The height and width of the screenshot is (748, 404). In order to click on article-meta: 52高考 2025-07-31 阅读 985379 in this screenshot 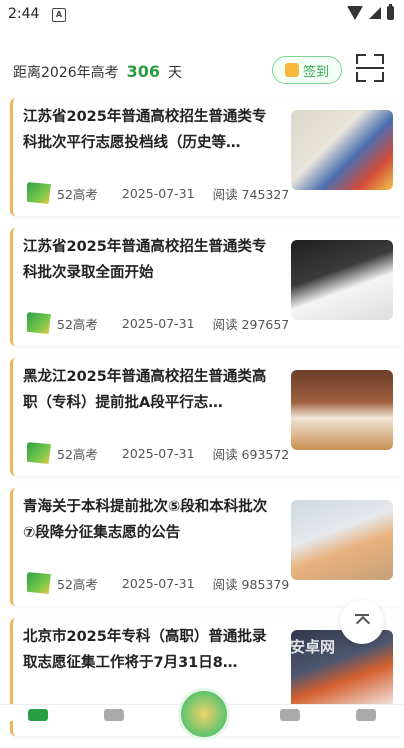, I will do `click(162, 583)`.